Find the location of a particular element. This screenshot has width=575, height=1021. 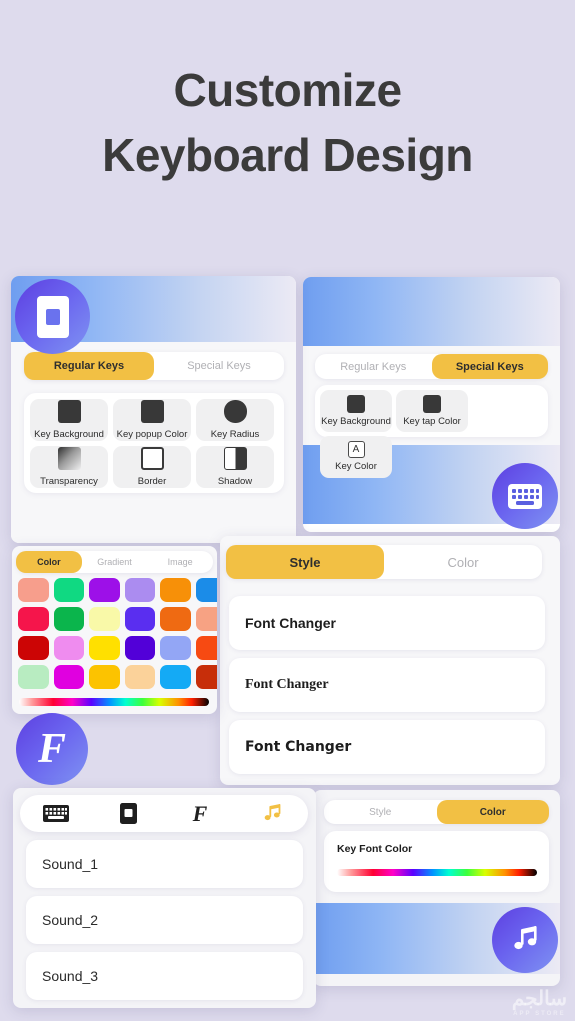

tab-color-mode: Color is located at coordinates (49, 562).